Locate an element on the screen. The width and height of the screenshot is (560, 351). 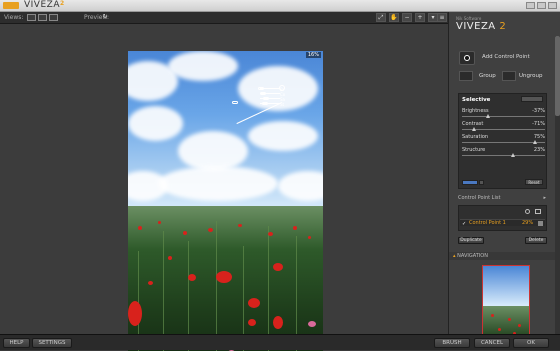
checkbox: ✓ is located at coordinates (464, 224).